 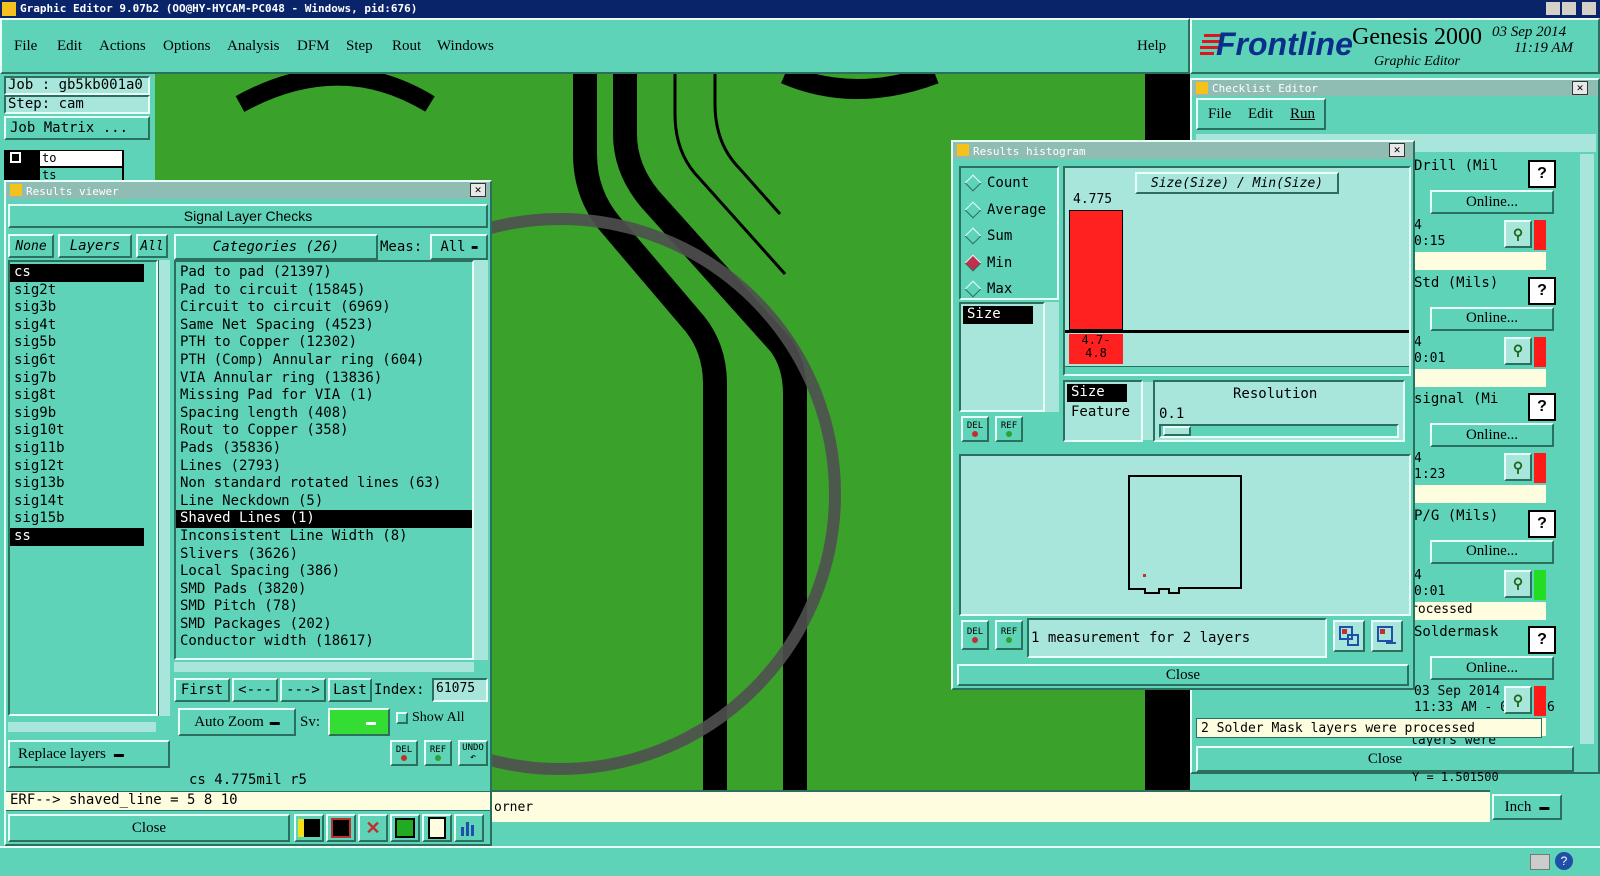 I want to click on auto-zoom-dropdown: Auto Zoom ▬, so click(x=237, y=722).